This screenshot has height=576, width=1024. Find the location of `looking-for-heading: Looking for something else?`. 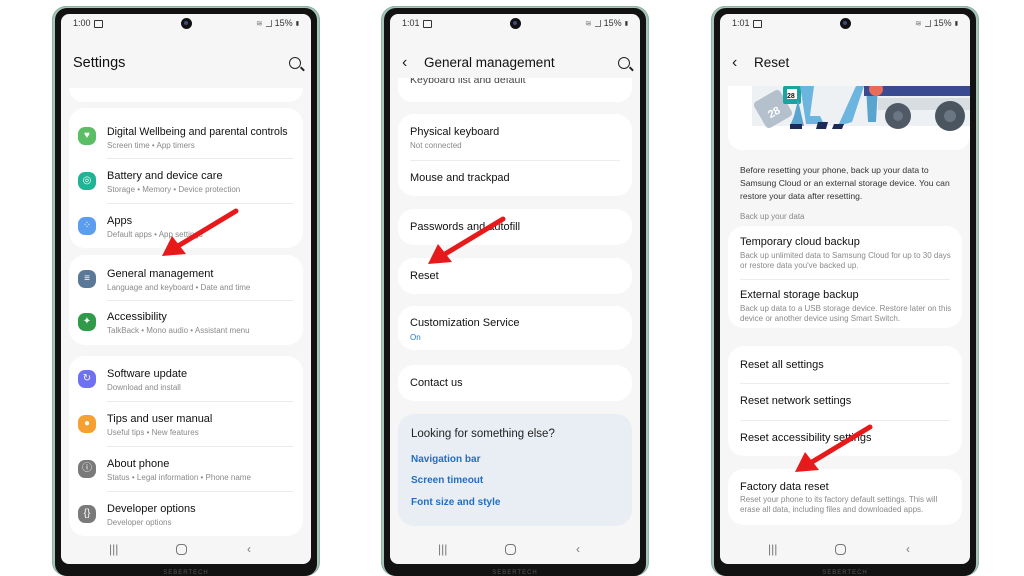

looking-for-heading: Looking for something else? is located at coordinates (483, 434).